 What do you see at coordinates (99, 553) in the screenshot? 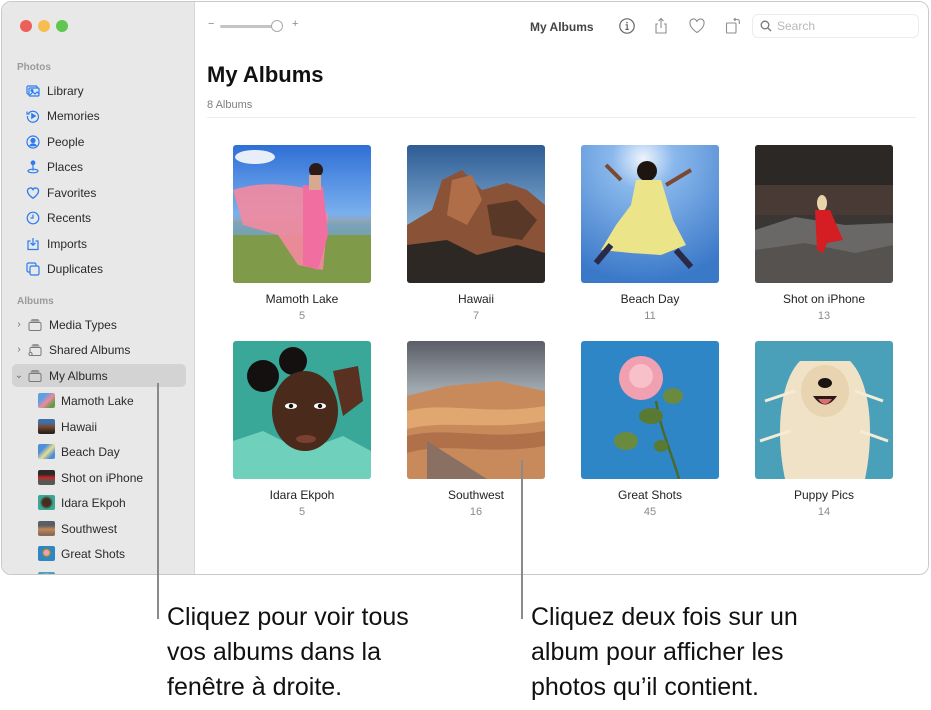
I see `sidebar-album-great-shots: Great Shots` at bounding box center [99, 553].